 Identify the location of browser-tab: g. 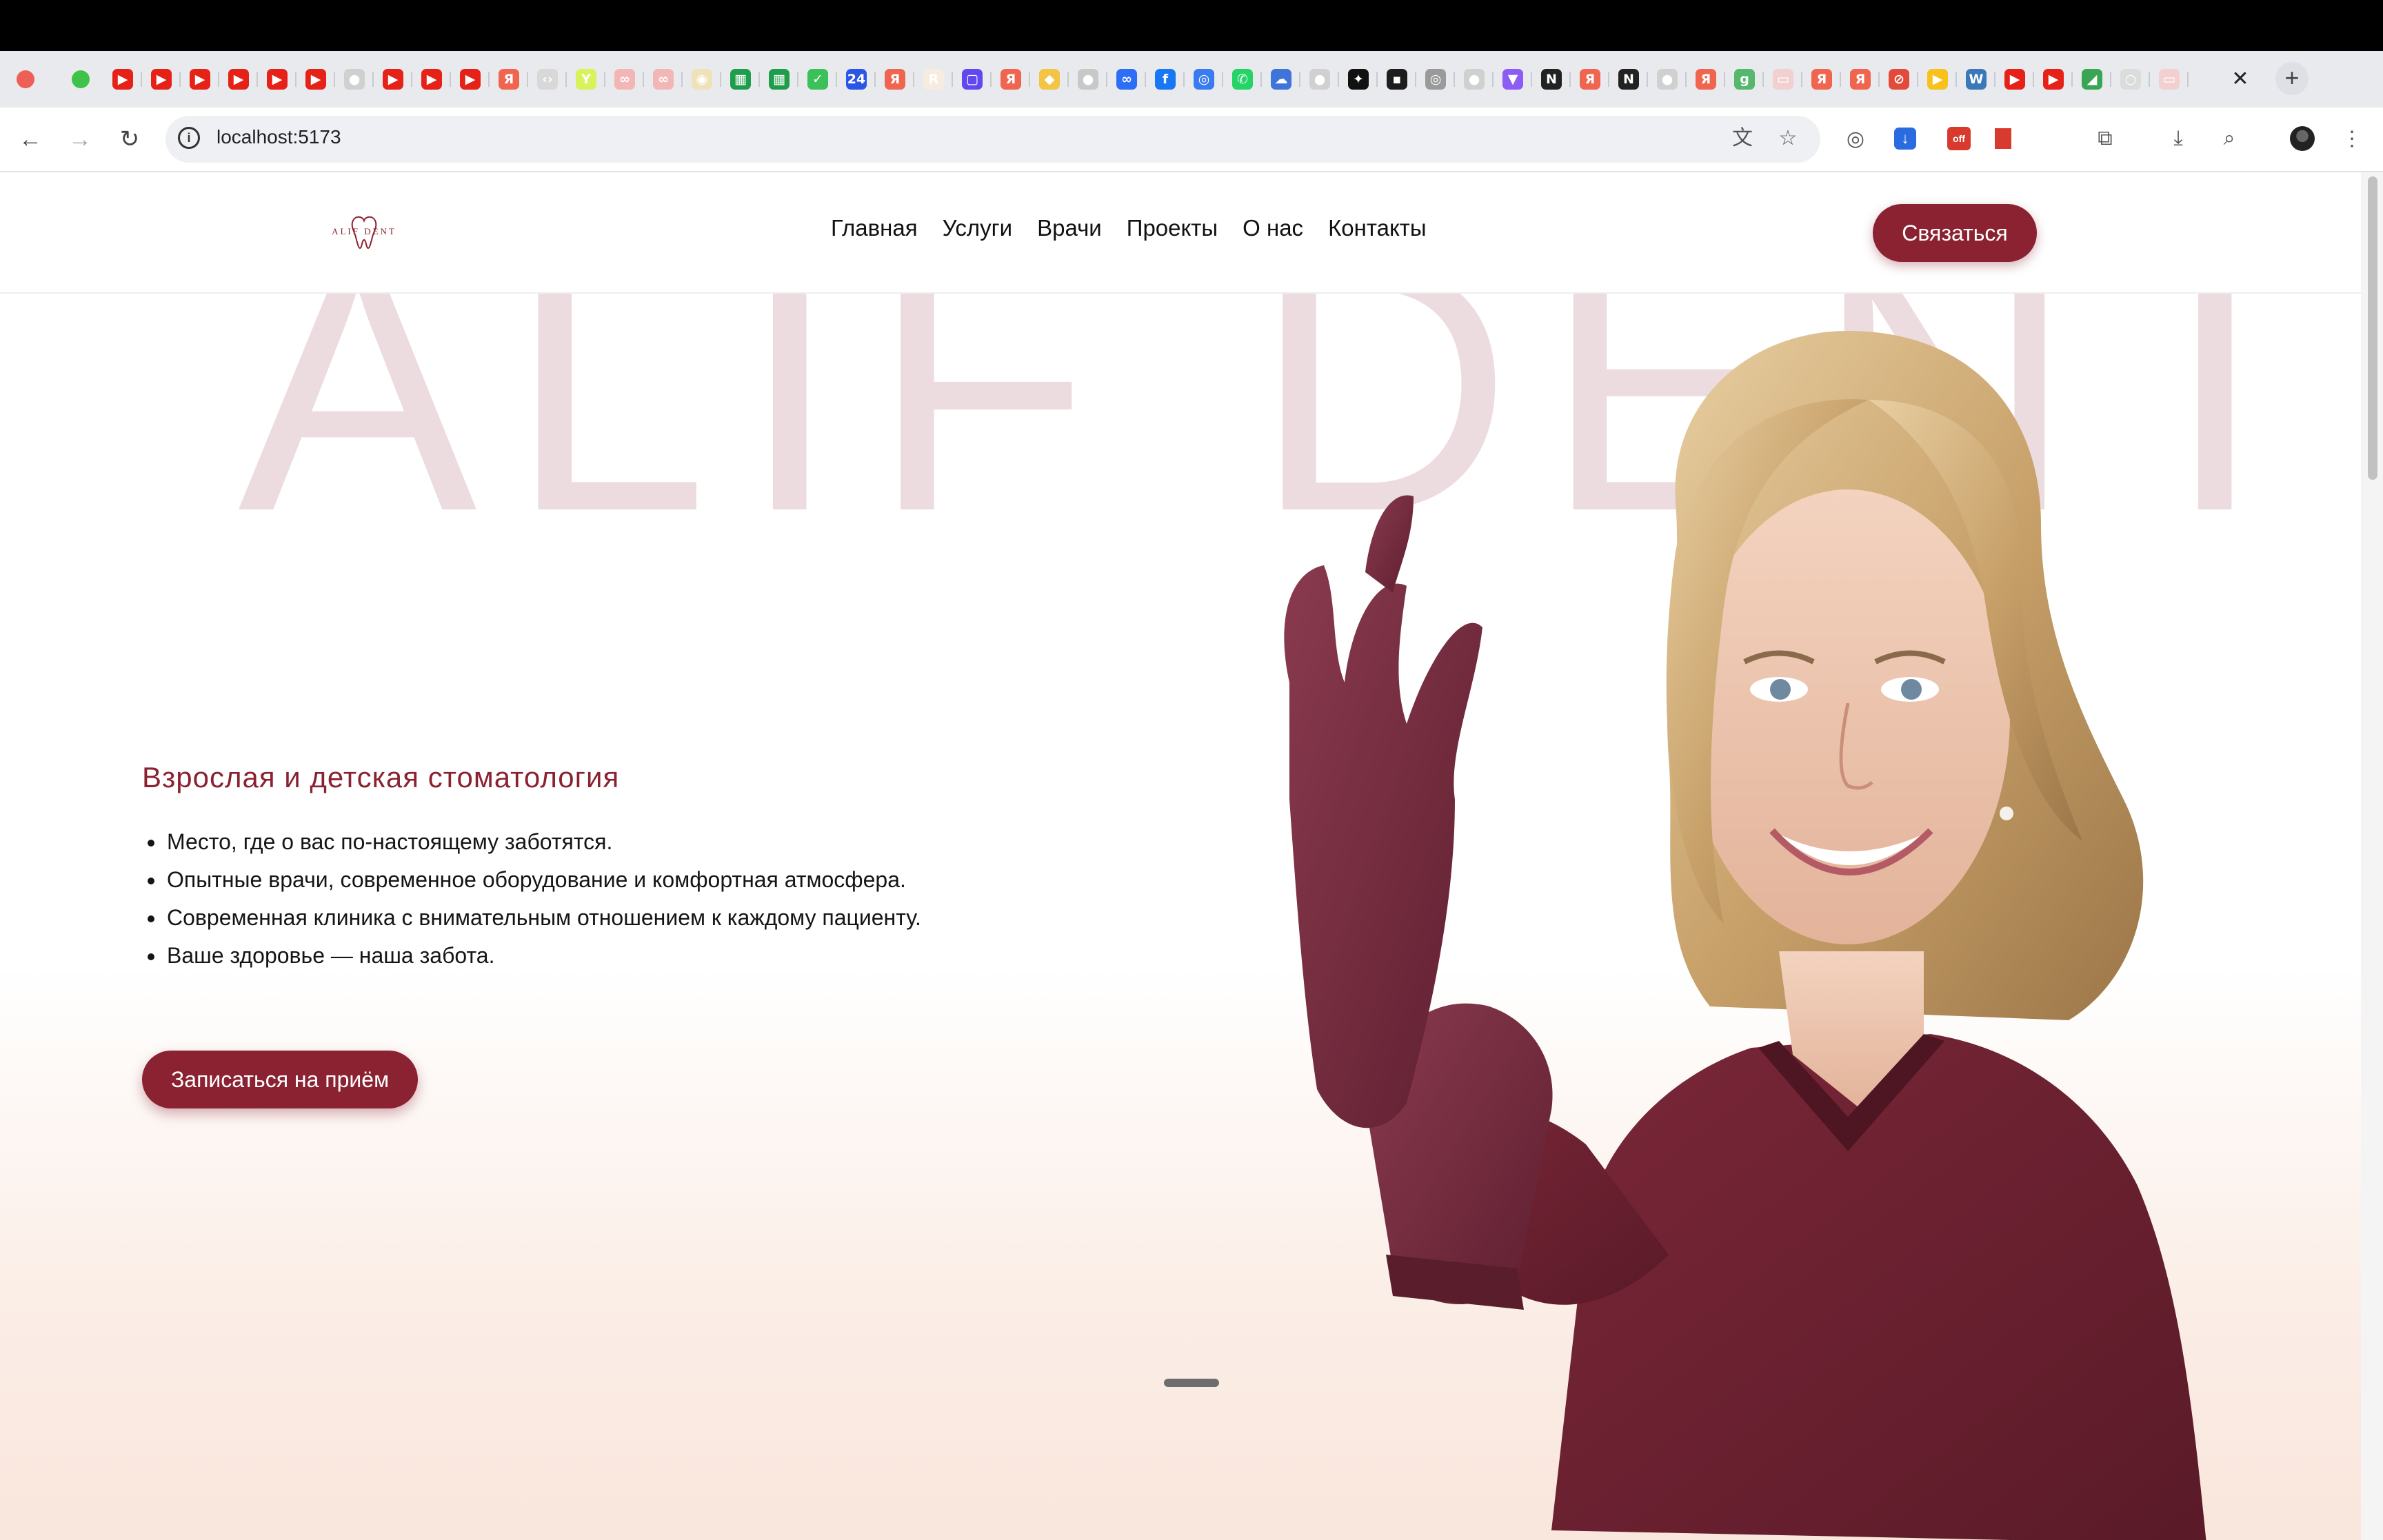
(1744, 80).